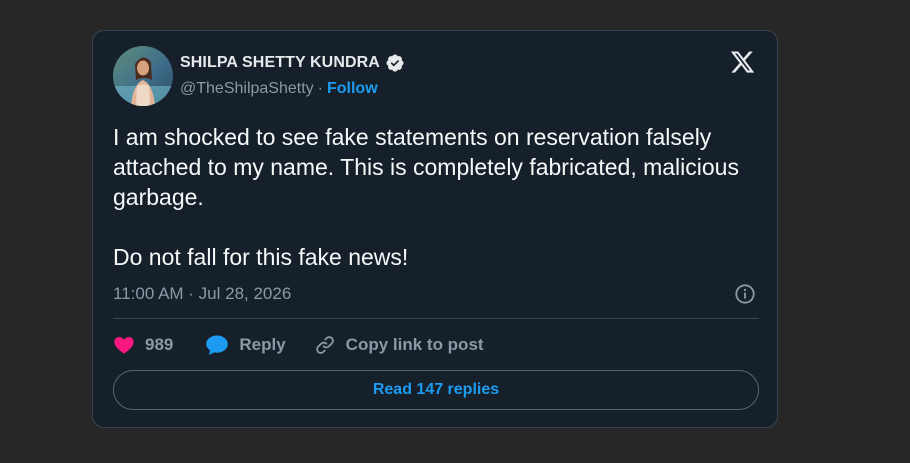  Describe the element at coordinates (202, 294) in the screenshot. I see `timestamp: 11:00 AM · Jul 28, 2026` at that location.